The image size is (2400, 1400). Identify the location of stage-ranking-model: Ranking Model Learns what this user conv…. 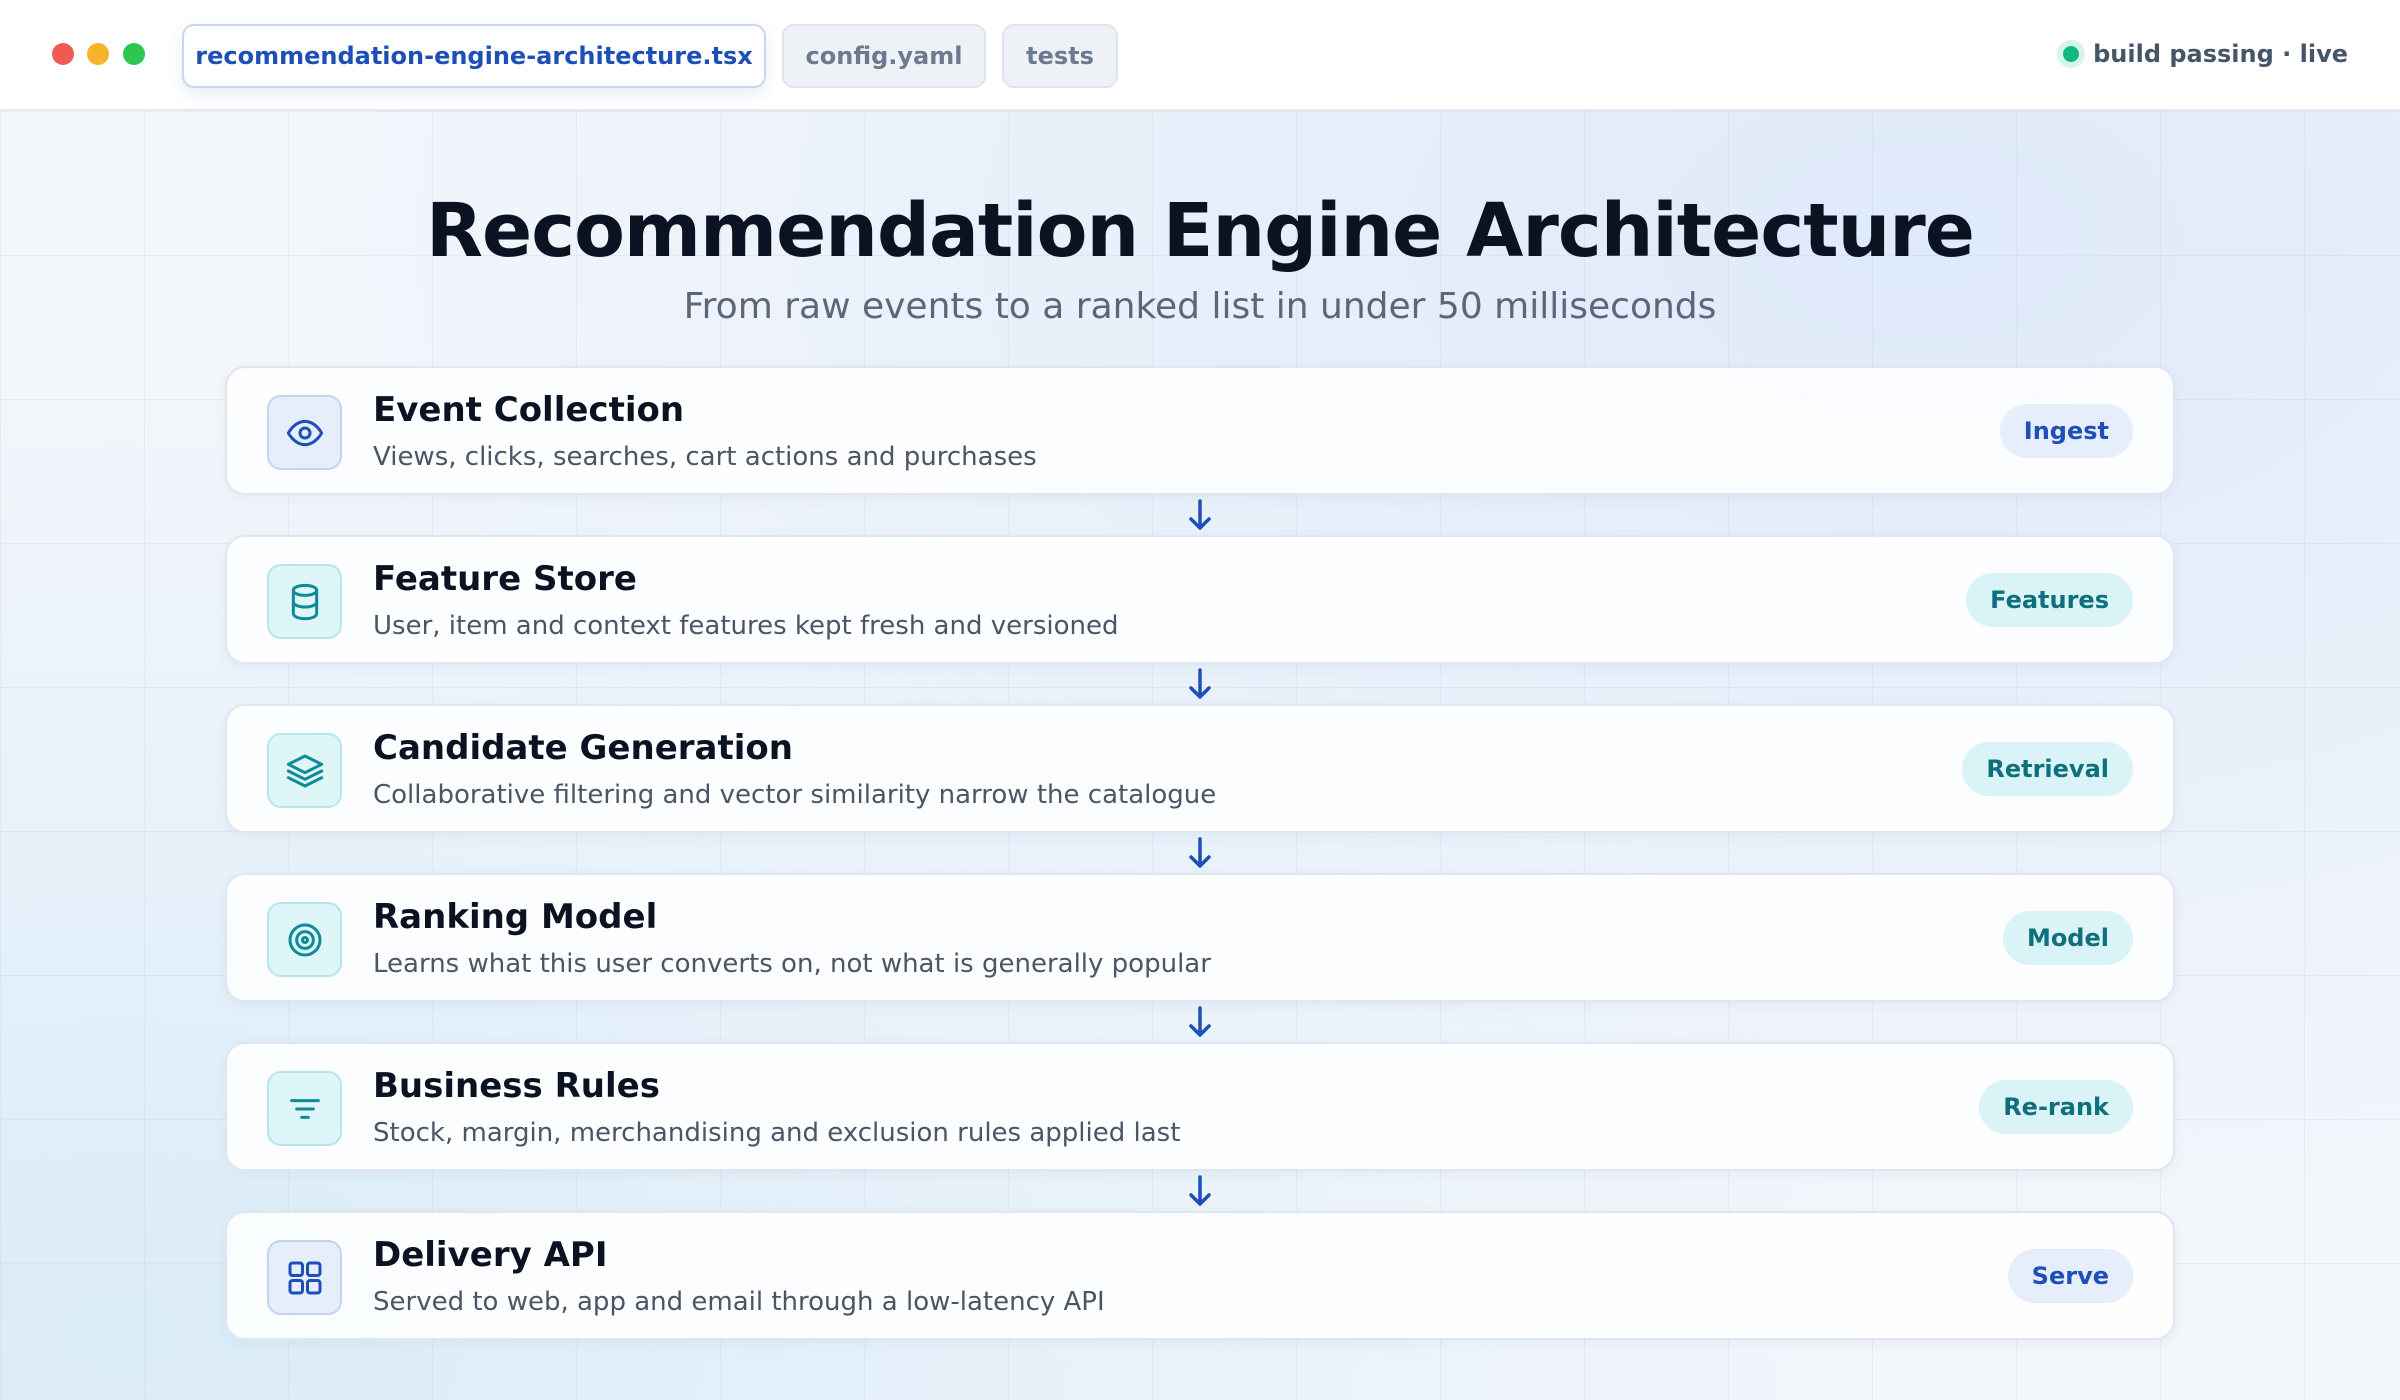
(1200, 937).